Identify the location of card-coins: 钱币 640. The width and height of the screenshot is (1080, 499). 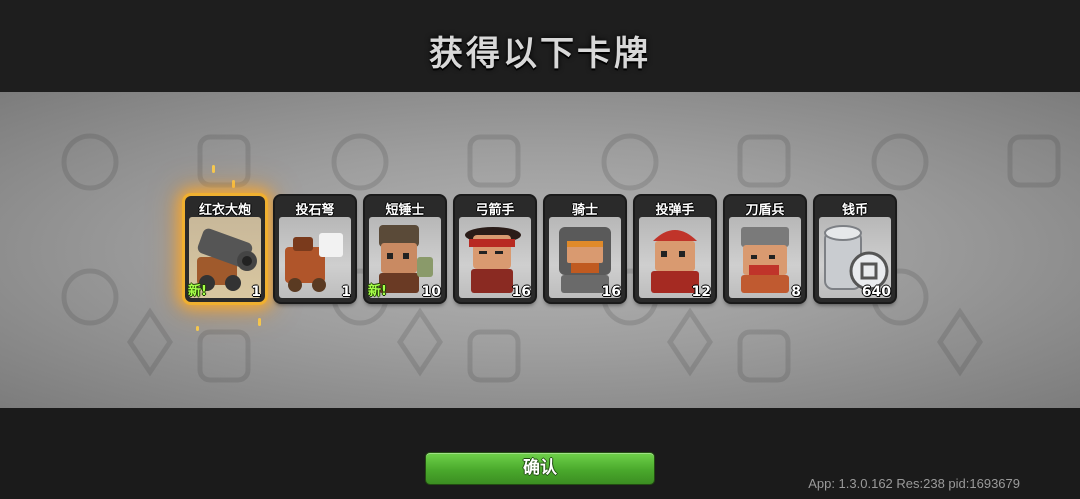
(855, 249).